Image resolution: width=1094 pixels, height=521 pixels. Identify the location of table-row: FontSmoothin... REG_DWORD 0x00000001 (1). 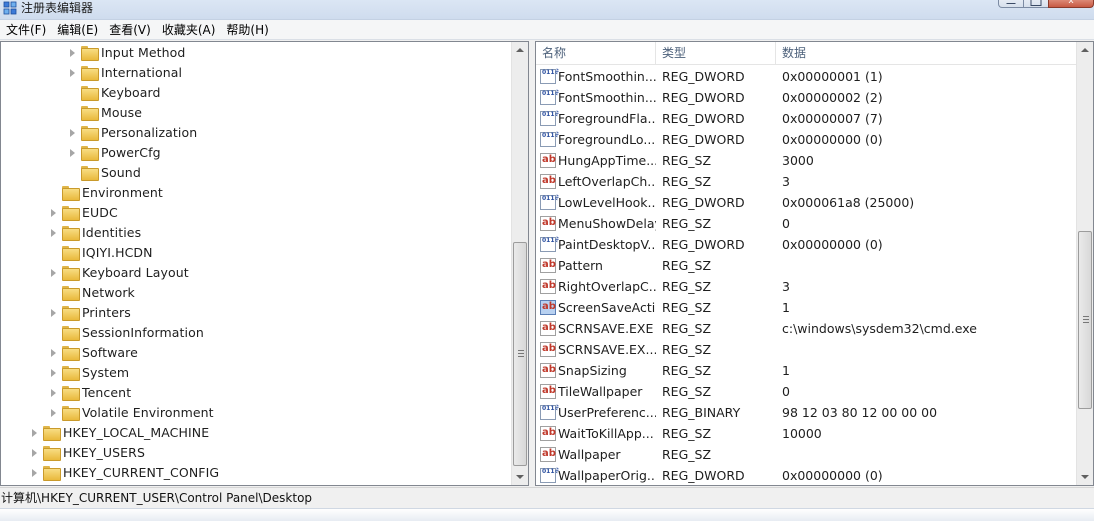
(806, 76).